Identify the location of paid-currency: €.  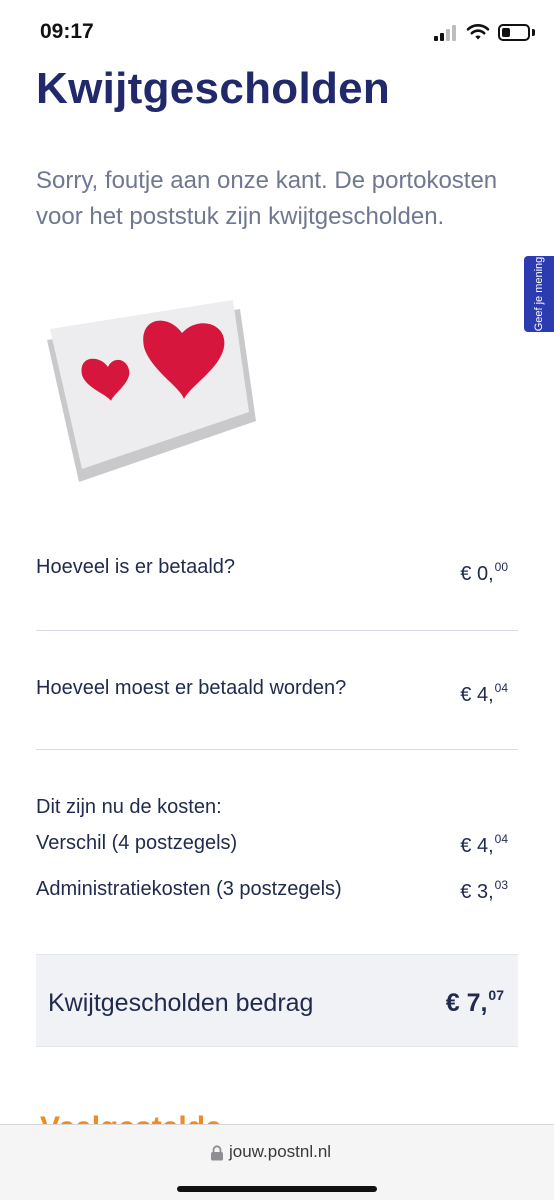
(466, 574).